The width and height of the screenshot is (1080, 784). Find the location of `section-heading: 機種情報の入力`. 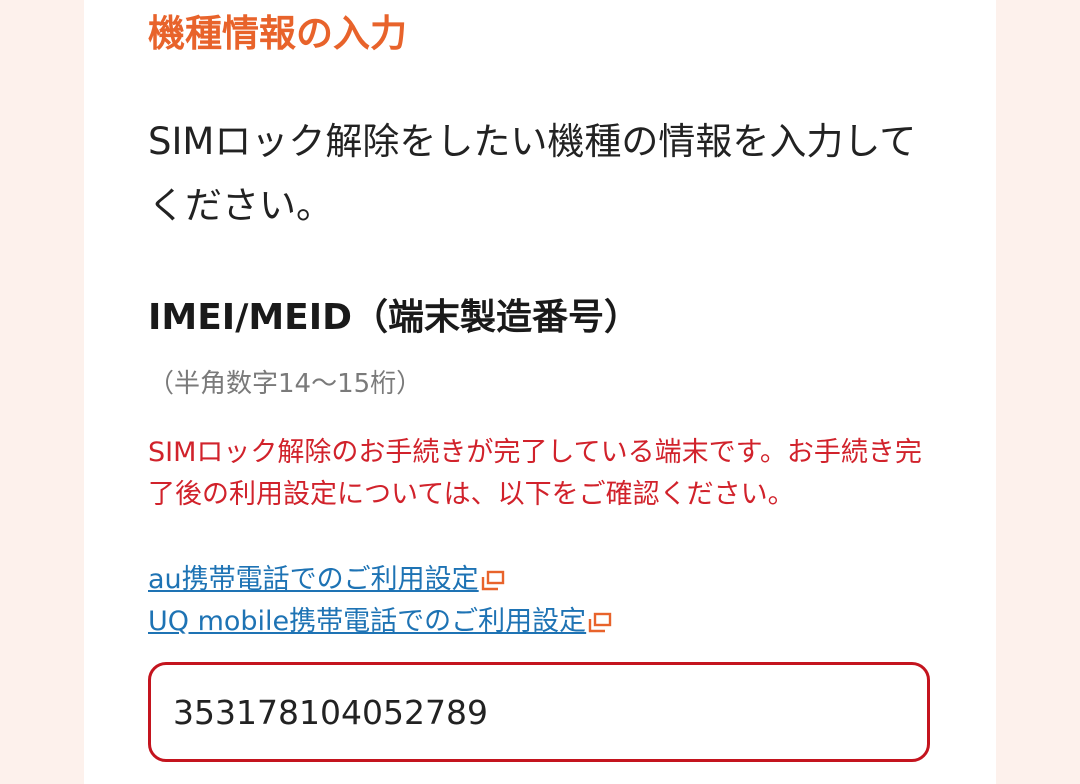

section-heading: 機種情報の入力 is located at coordinates (277, 33).